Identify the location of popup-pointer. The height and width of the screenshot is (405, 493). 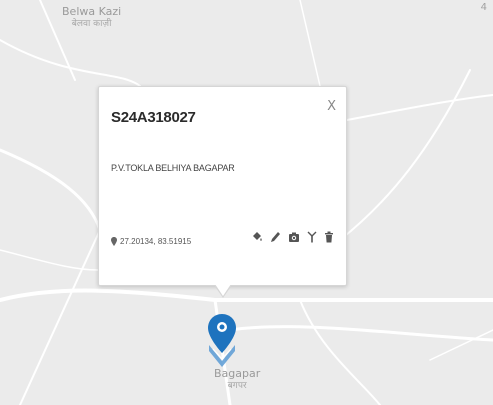
(223, 291).